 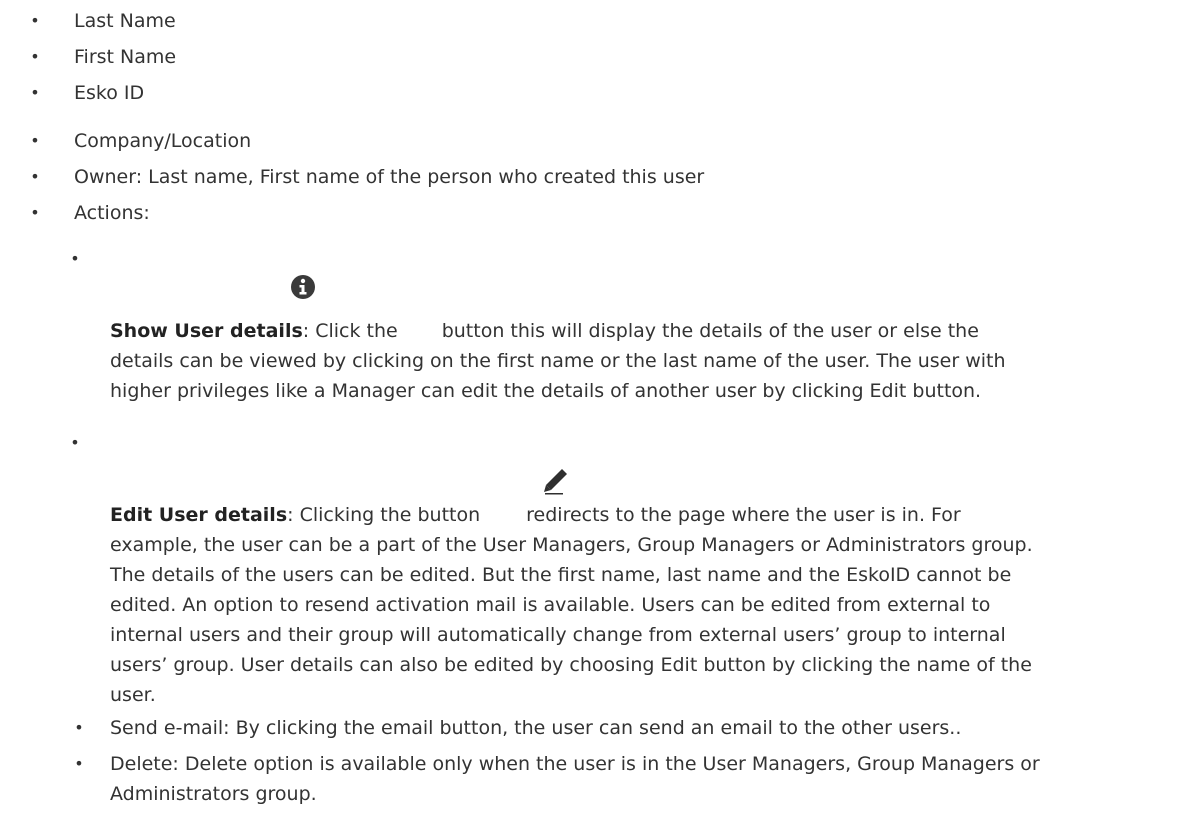 I want to click on info-icon, so click(x=303, y=291).